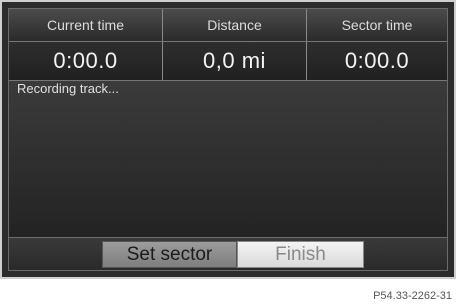 Image resolution: width=456 pixels, height=305 pixels. What do you see at coordinates (377, 25) in the screenshot?
I see `sector-time-header: Sector time` at bounding box center [377, 25].